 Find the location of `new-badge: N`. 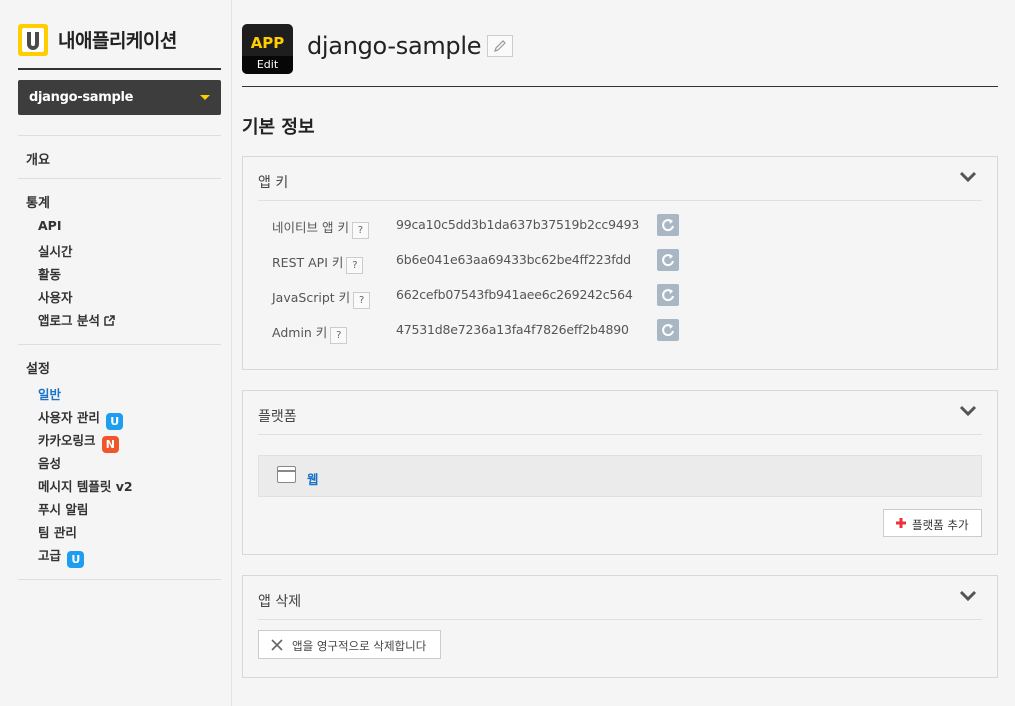

new-badge: N is located at coordinates (110, 444).